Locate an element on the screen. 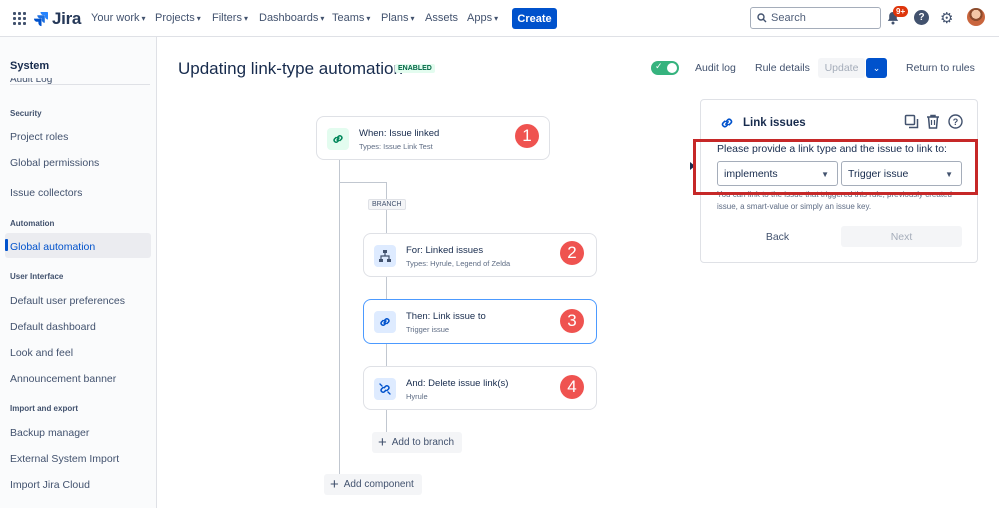  sidebar-item-global-automation: Global automation is located at coordinates (52, 247).